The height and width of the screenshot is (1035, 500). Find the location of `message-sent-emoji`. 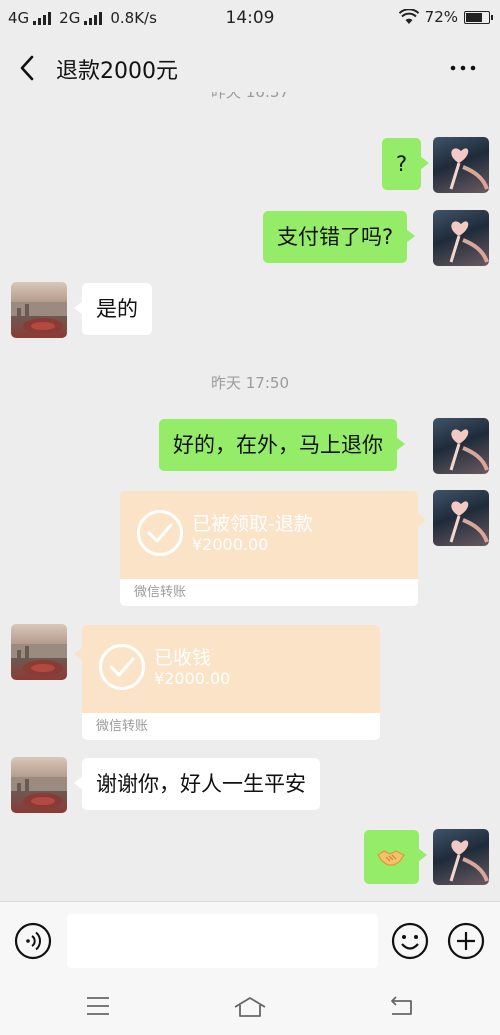

message-sent-emoji is located at coordinates (395, 857).